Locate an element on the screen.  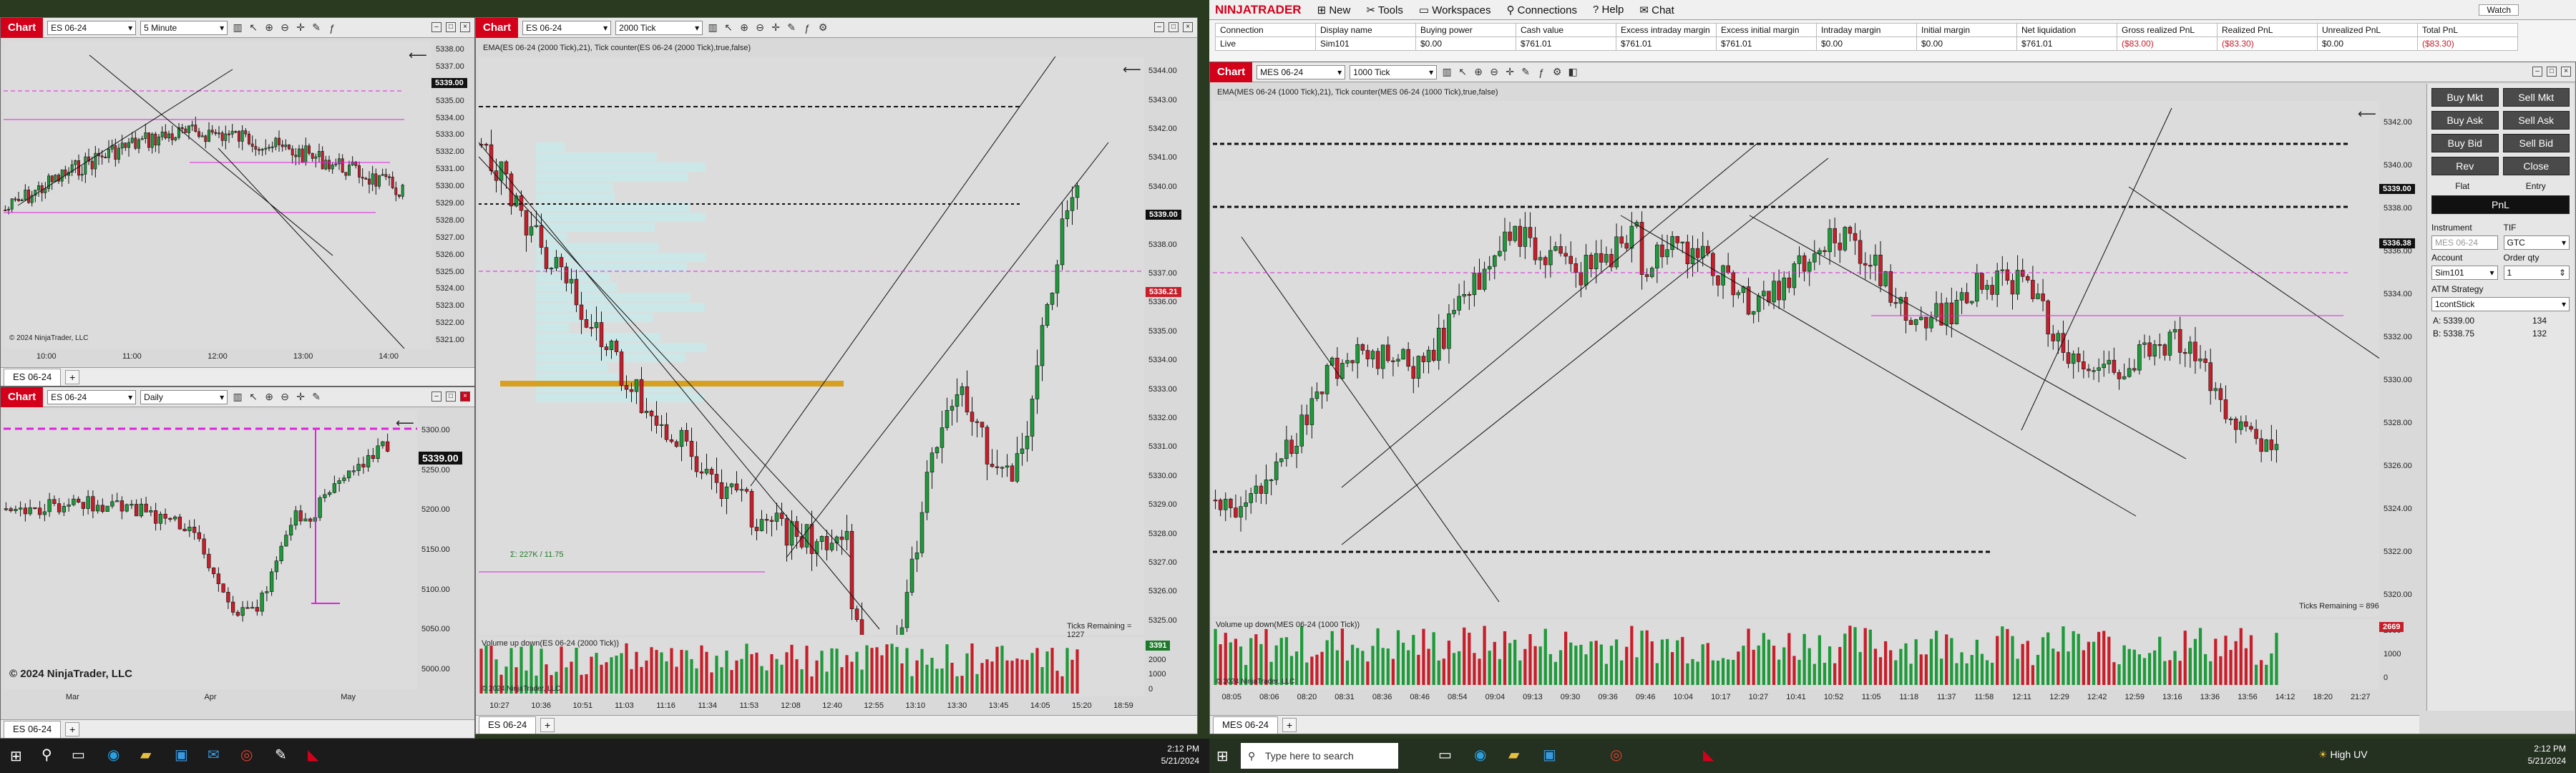
column-header: Gross realized PnL is located at coordinates (2167, 30).